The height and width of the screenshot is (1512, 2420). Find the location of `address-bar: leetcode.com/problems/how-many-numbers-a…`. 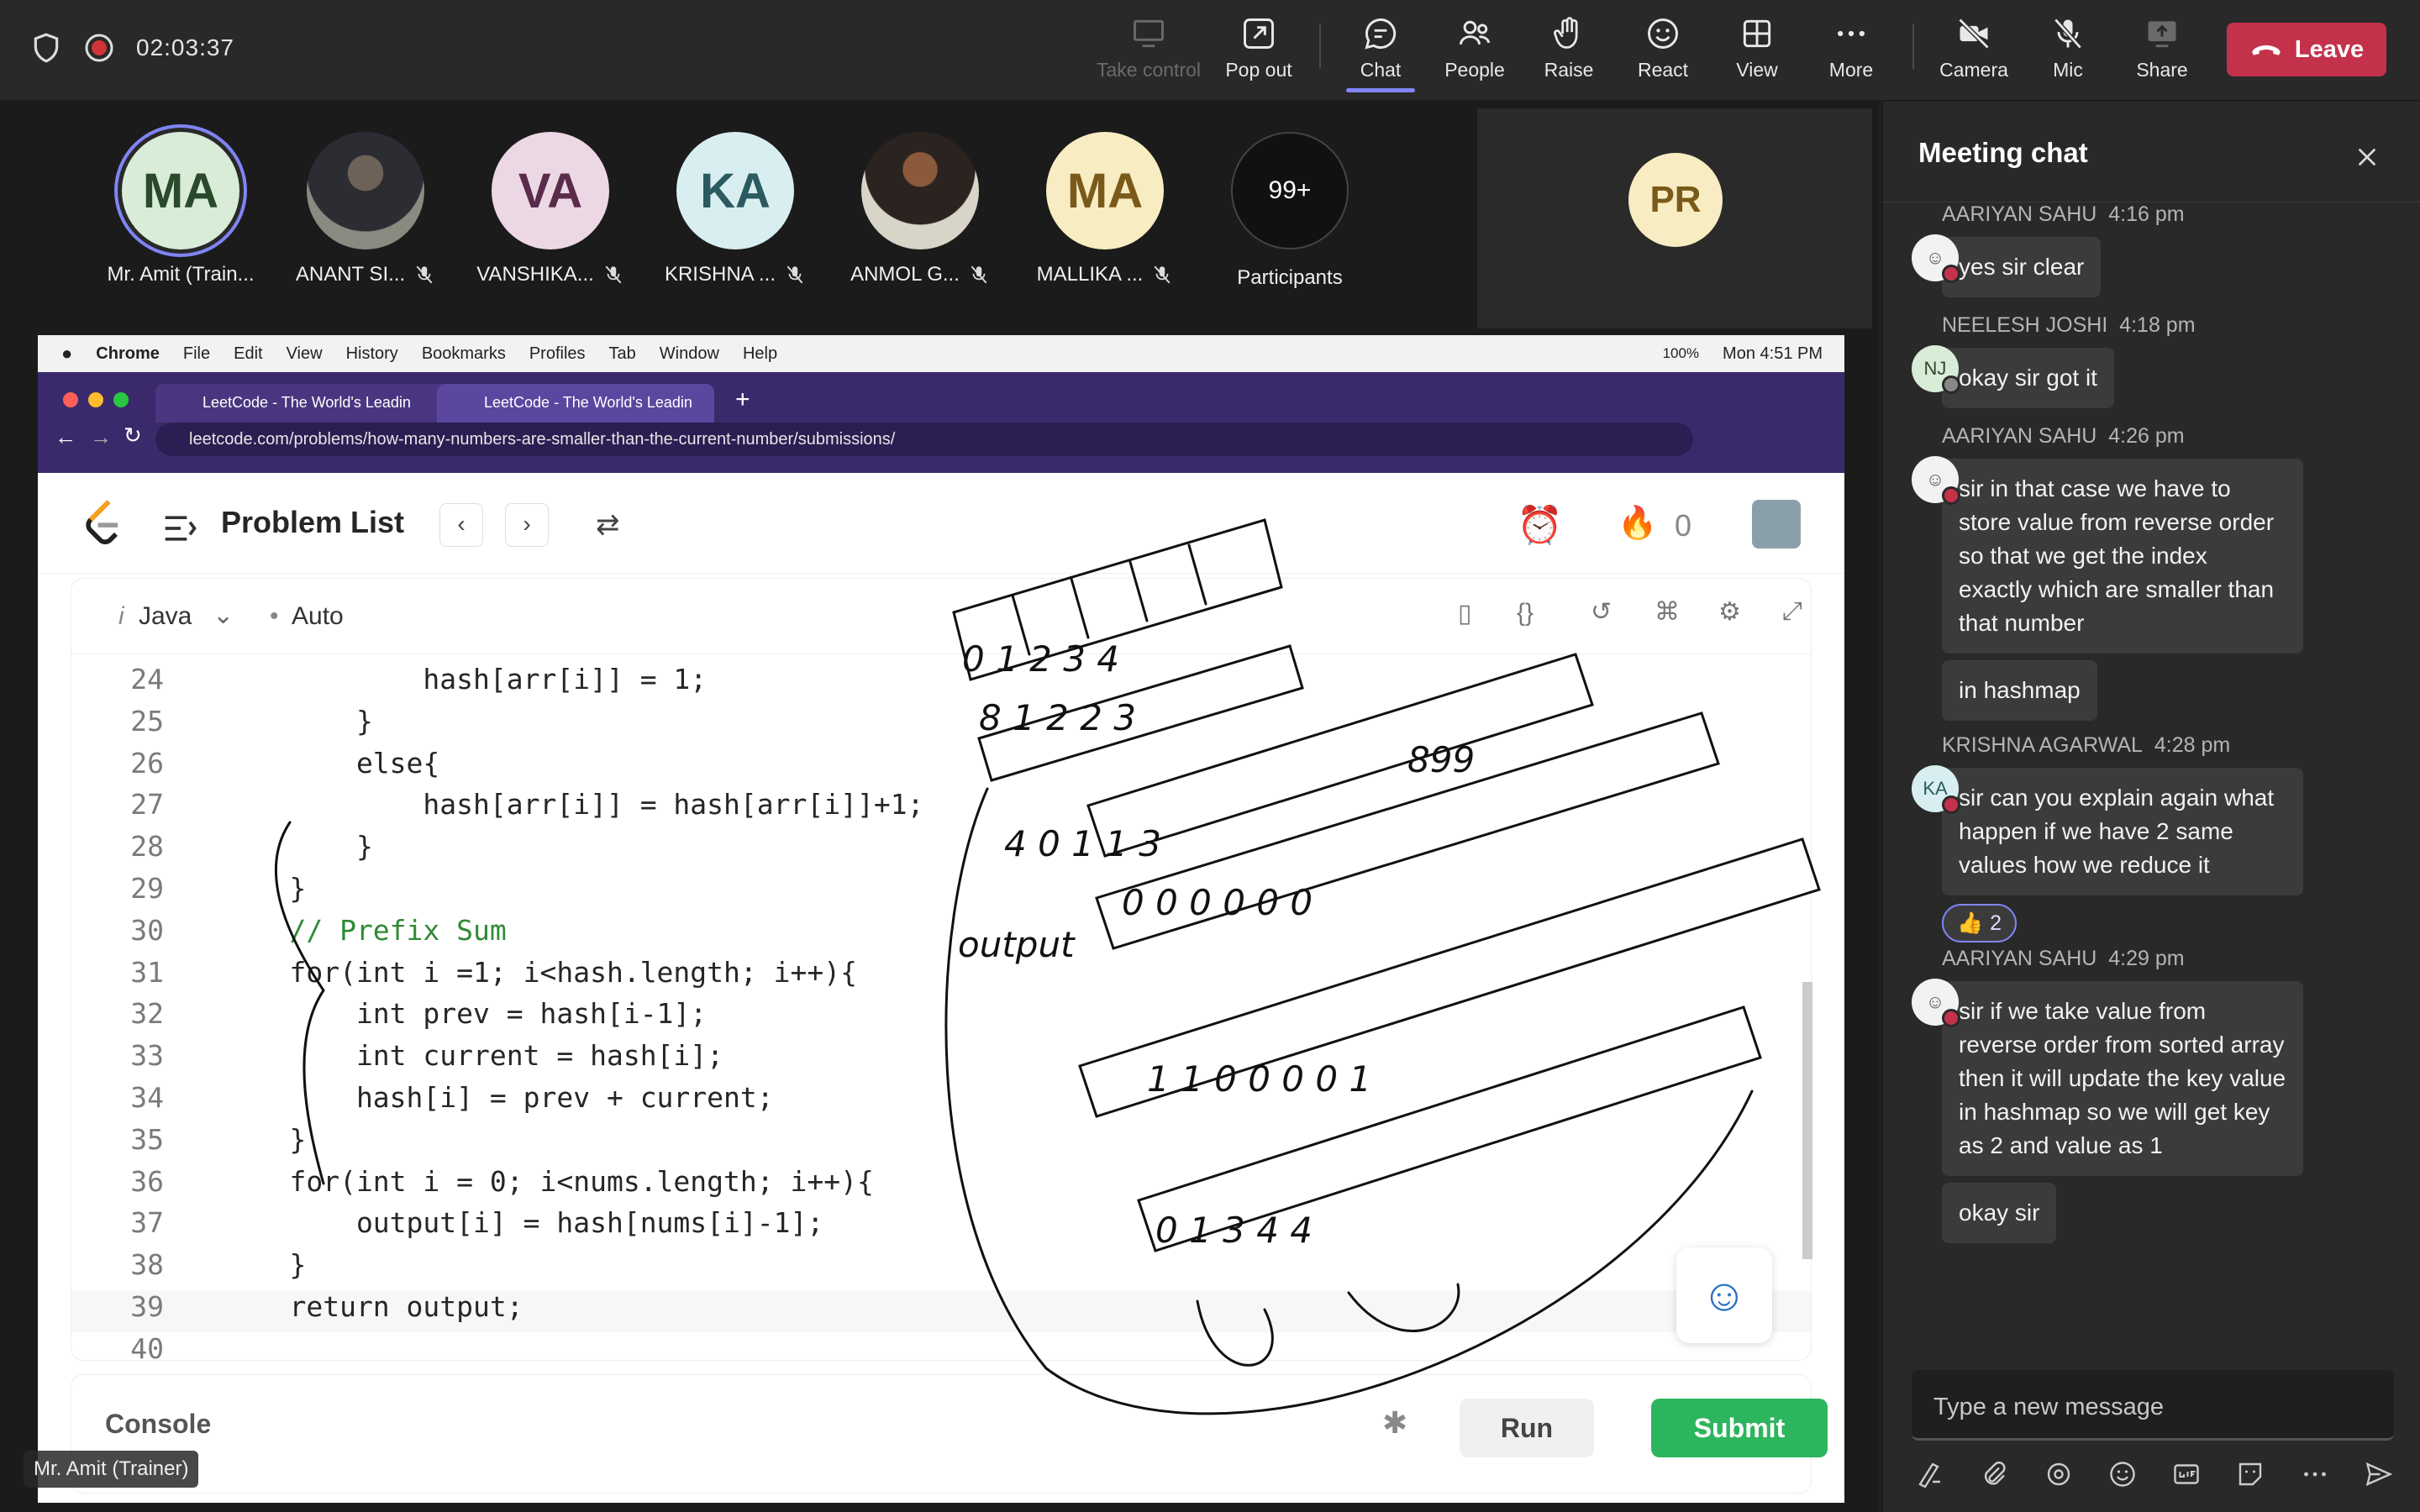

address-bar: leetcode.com/problems/how-many-numbers-a… is located at coordinates (924, 439).